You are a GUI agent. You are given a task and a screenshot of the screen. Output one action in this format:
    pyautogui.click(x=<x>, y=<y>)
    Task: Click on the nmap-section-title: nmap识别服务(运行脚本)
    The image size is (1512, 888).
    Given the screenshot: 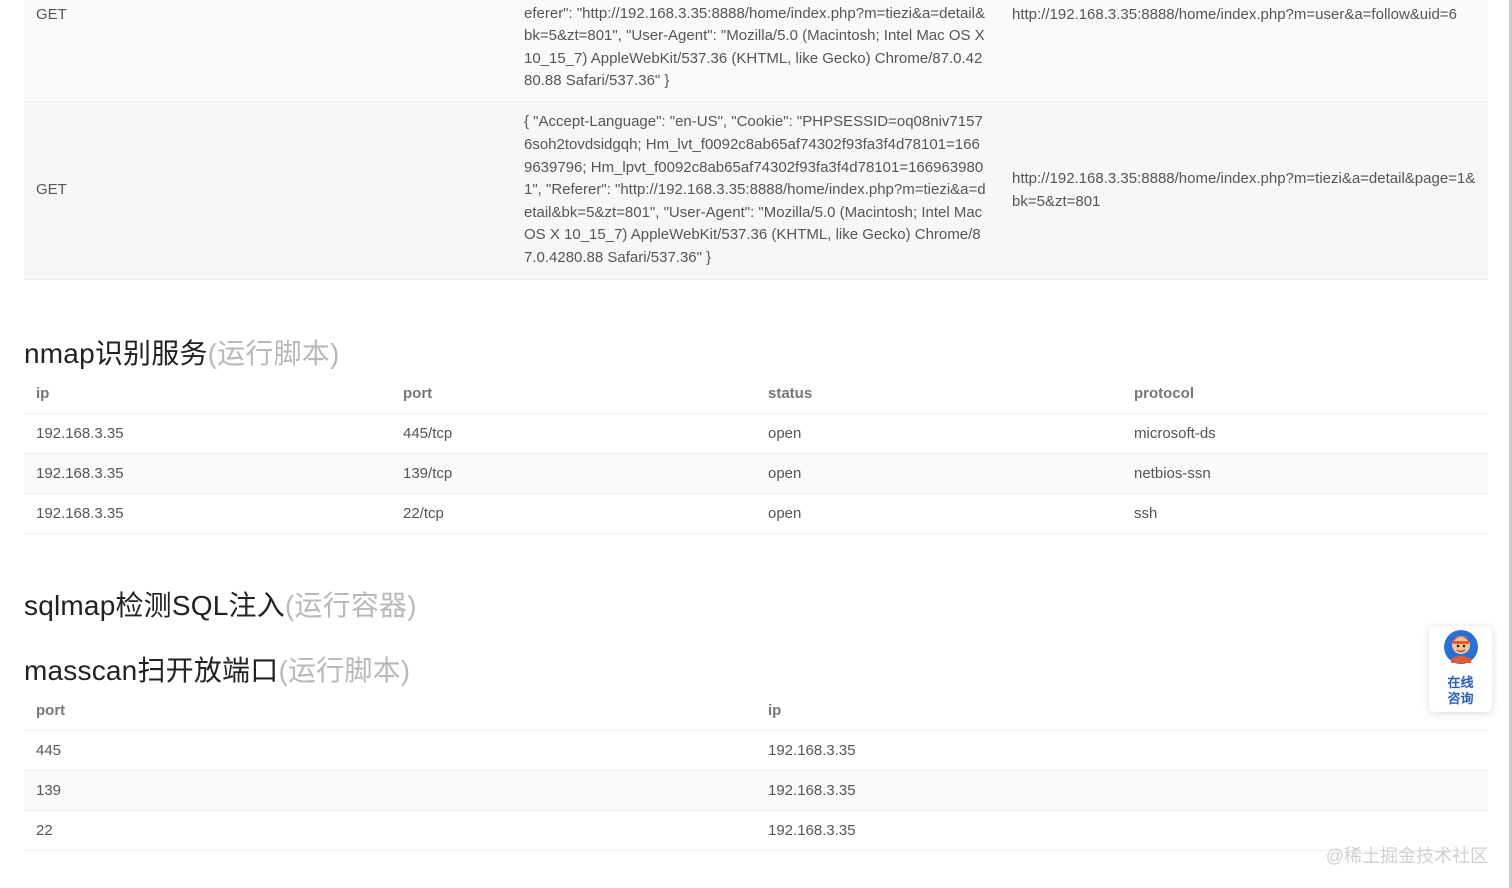 What is the action you would take?
    pyautogui.click(x=182, y=353)
    